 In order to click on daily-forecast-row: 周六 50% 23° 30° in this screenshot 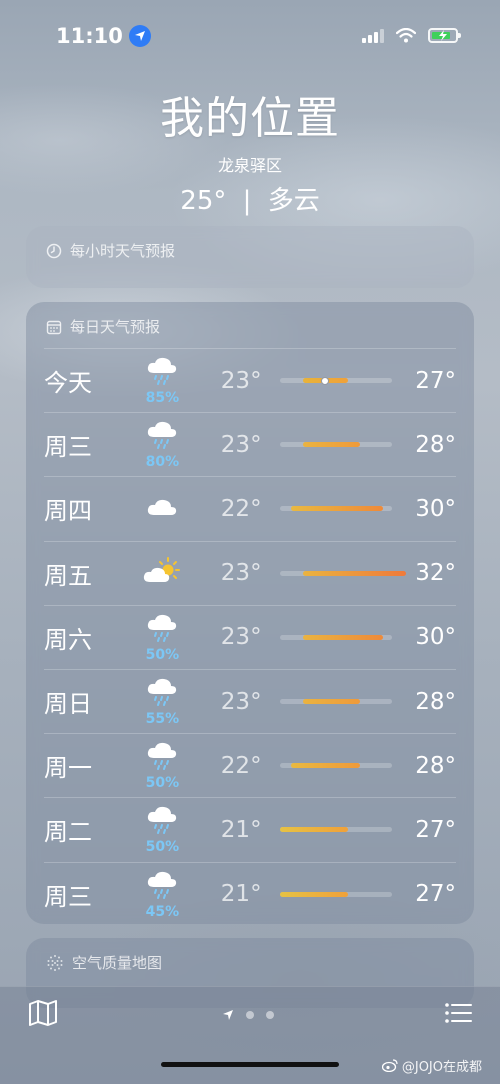, I will do `click(250, 636)`.